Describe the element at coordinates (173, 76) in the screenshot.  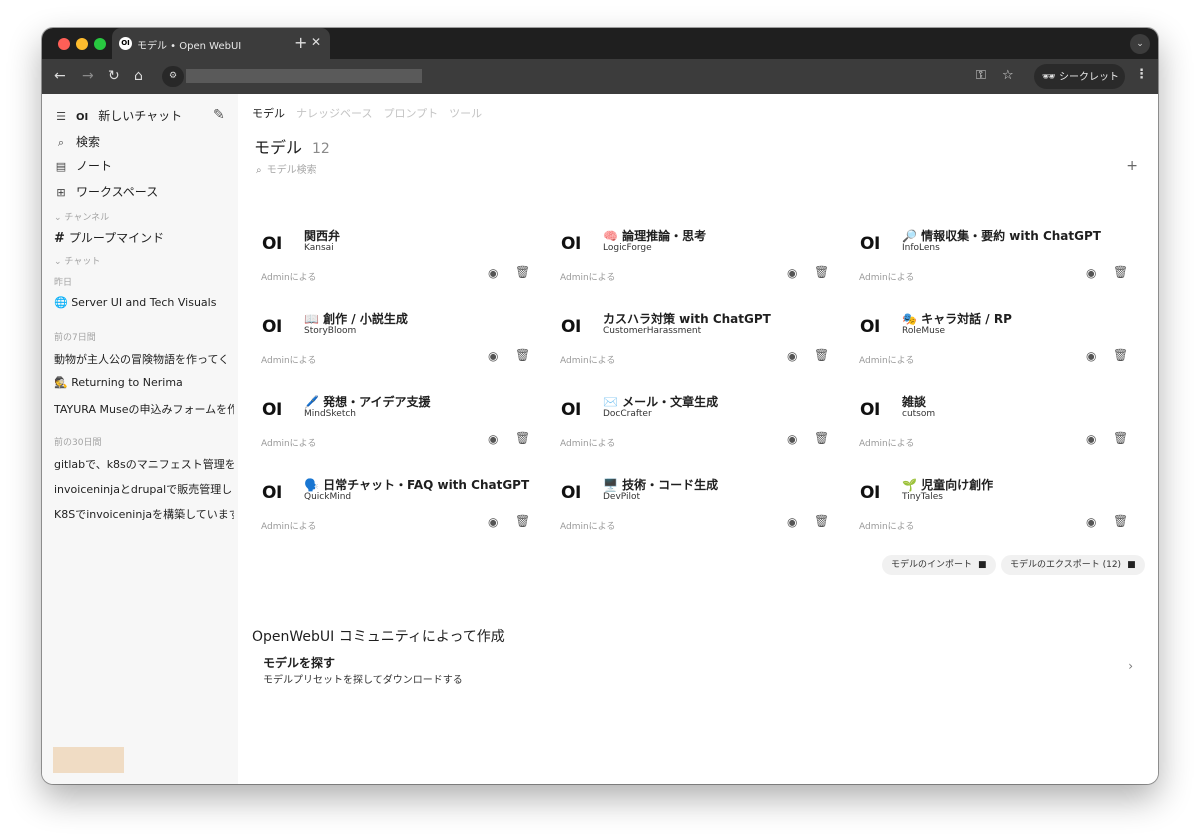
I see `site-settings-icon: ⚙` at that location.